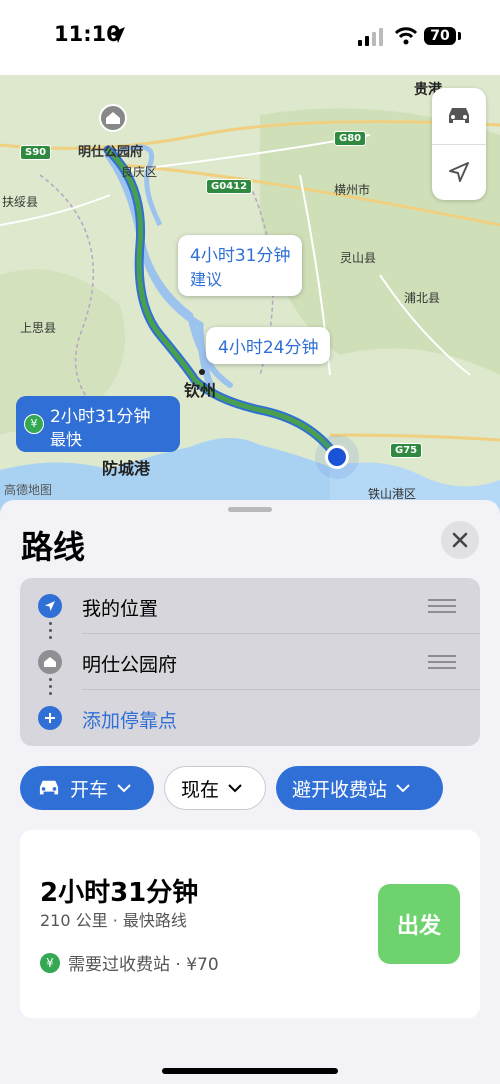  I want to click on avoid-tolls-label: 避开收费站, so click(340, 789).